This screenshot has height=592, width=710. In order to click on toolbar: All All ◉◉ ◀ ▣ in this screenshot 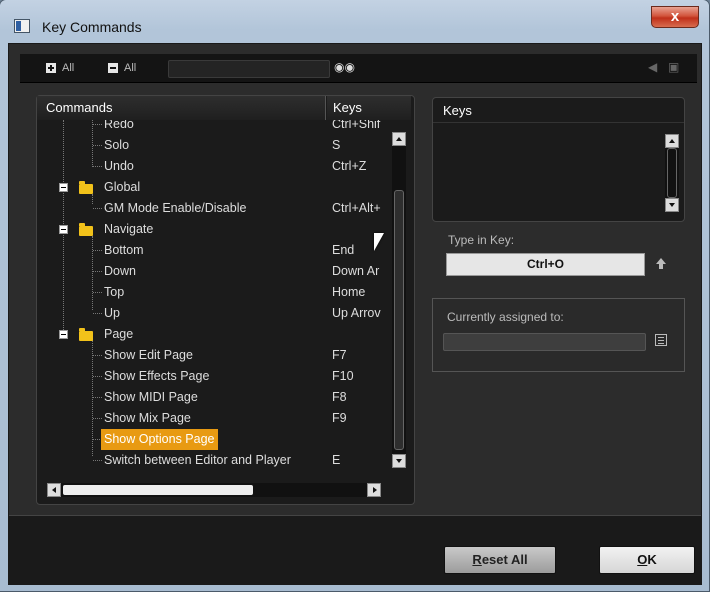, I will do `click(358, 68)`.